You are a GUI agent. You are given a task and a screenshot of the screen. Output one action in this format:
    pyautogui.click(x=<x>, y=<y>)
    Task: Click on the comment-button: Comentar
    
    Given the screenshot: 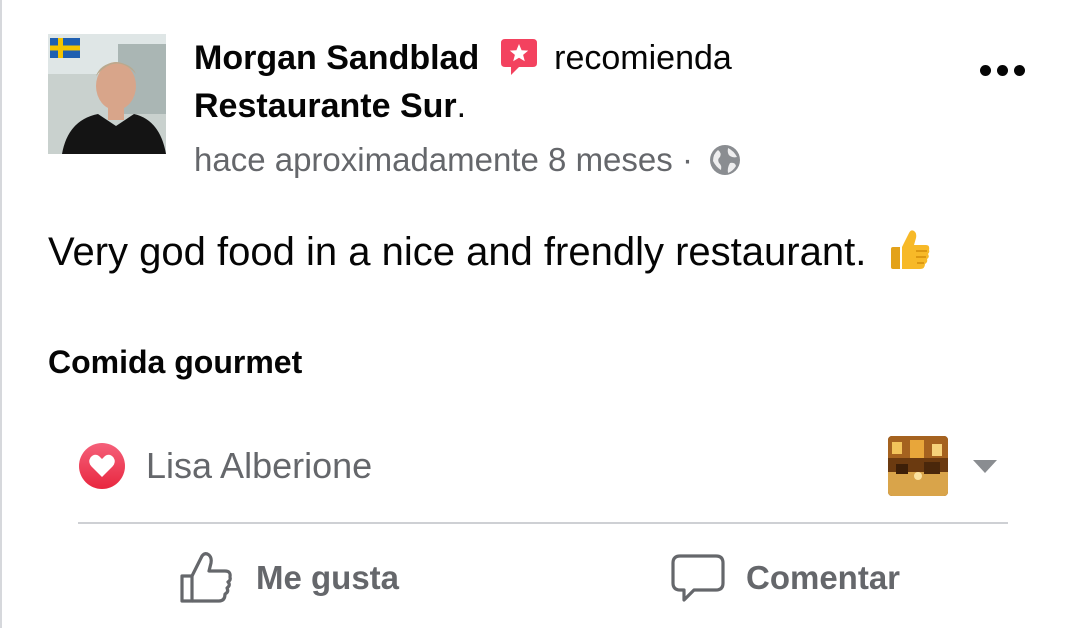 What is the action you would take?
    pyautogui.click(x=785, y=578)
    